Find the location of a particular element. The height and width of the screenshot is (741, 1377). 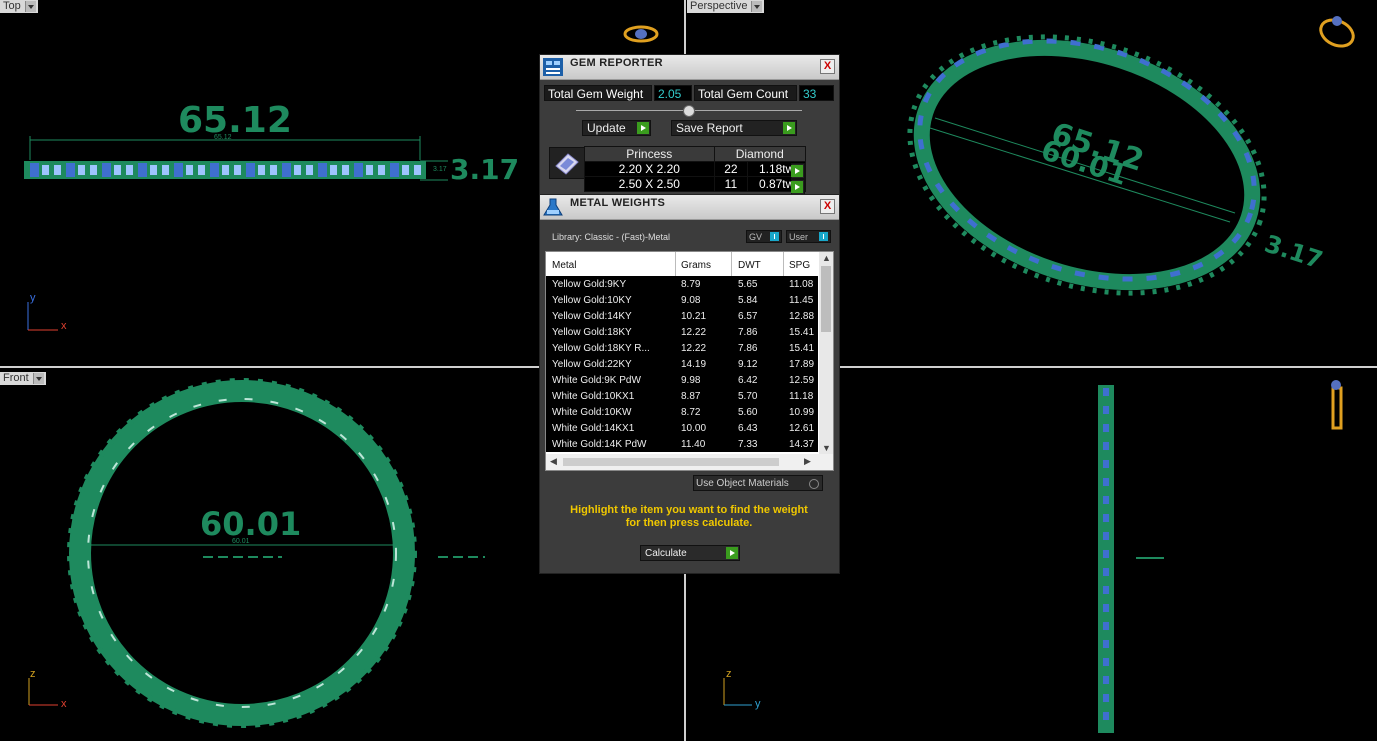

gem-table-header-material: Diamond is located at coordinates (760, 154).